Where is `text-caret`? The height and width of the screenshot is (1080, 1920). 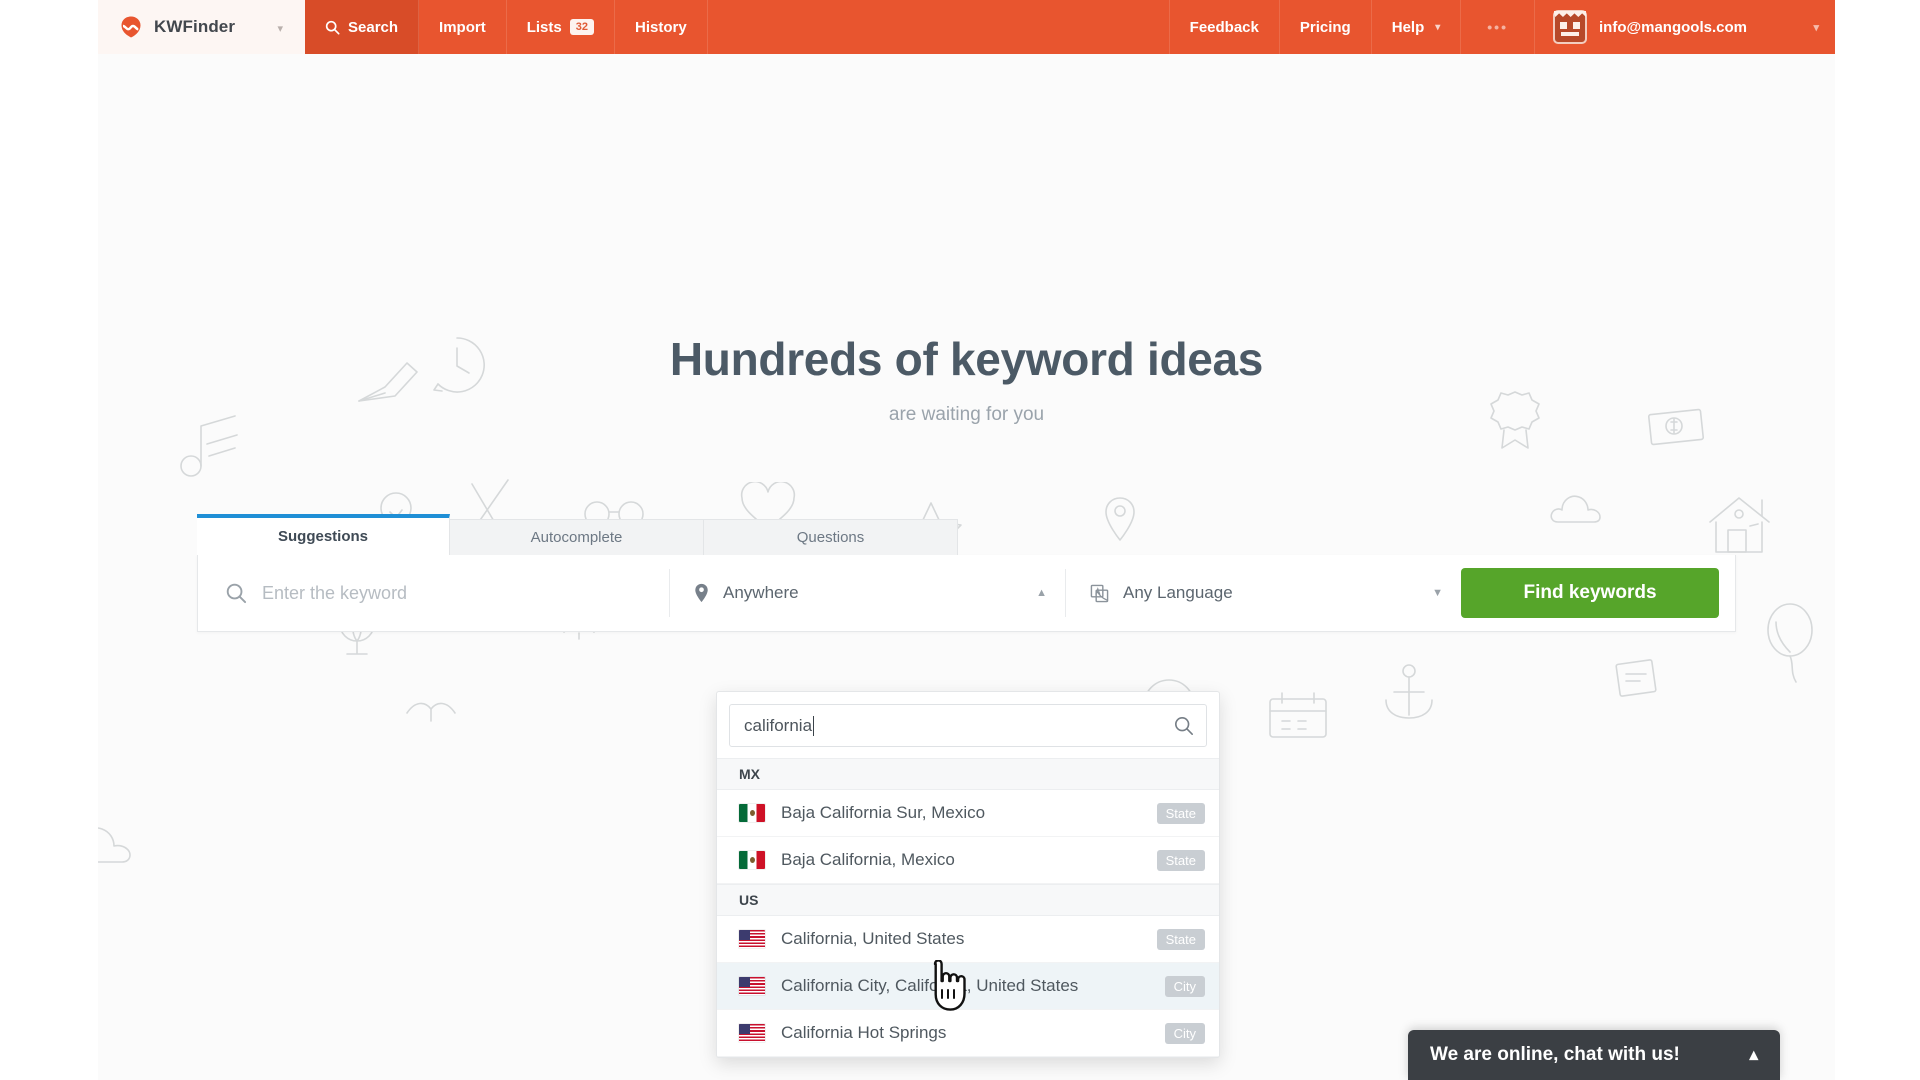
text-caret is located at coordinates (814, 725).